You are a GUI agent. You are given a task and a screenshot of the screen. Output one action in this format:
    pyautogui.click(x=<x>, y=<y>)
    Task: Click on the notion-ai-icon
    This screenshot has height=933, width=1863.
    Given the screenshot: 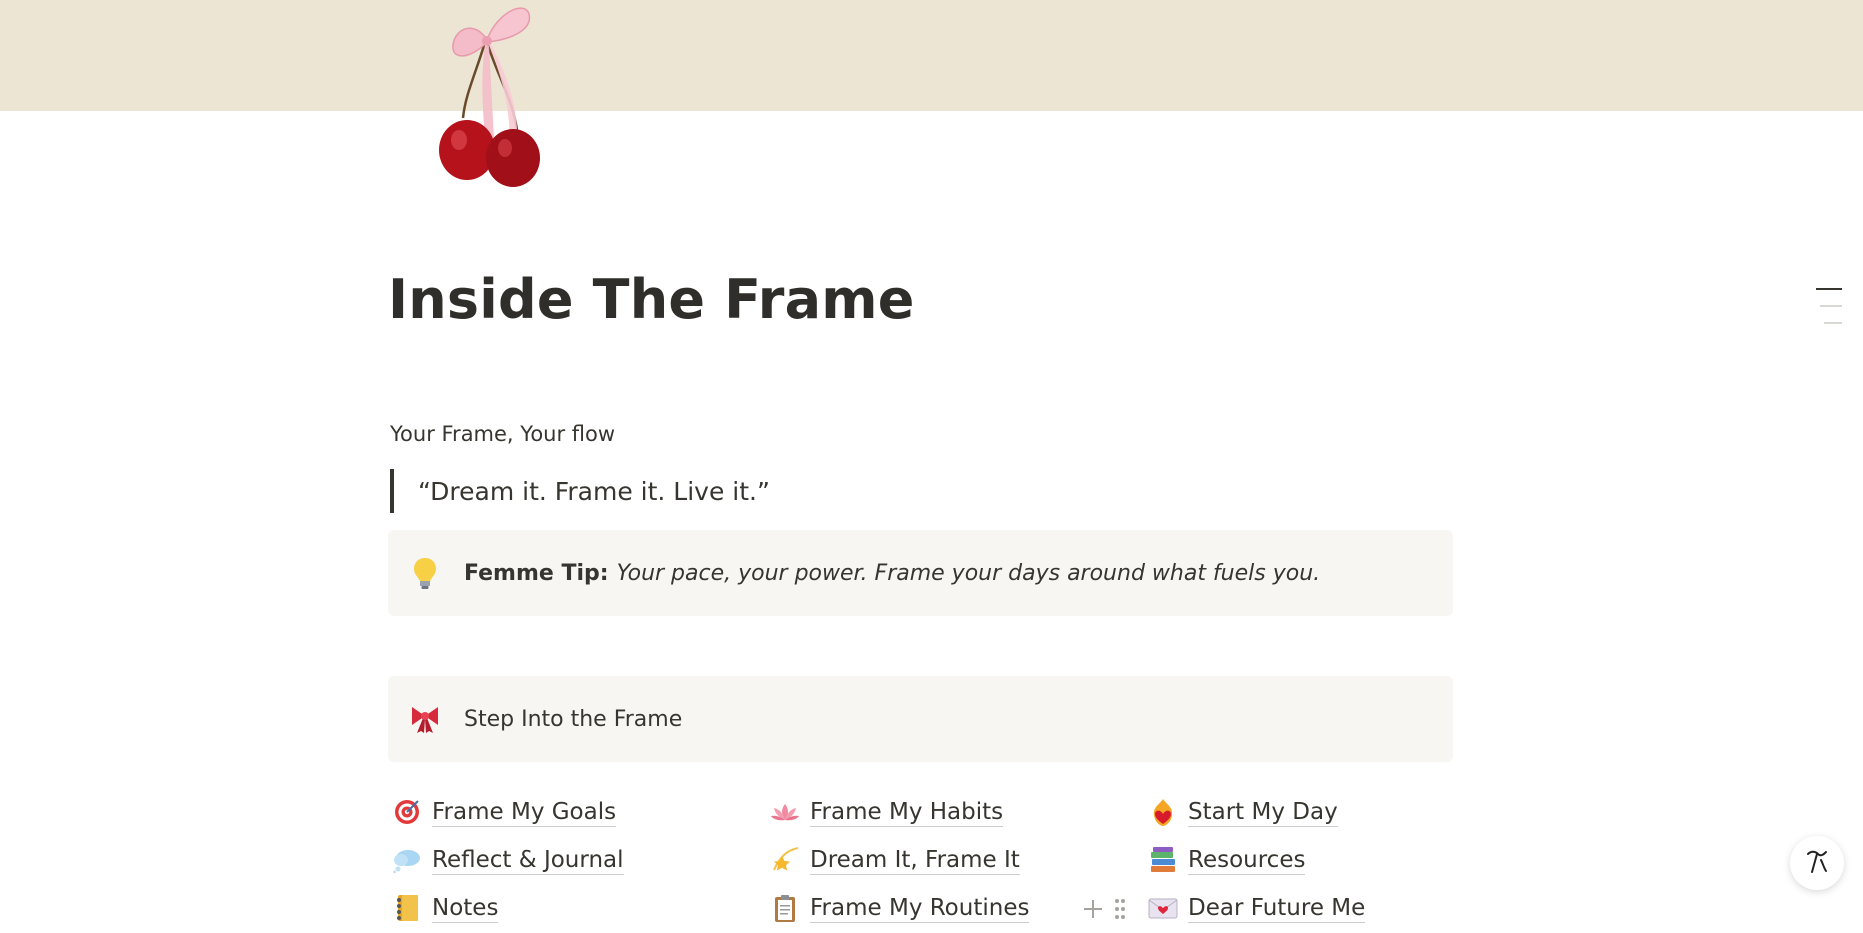 What is the action you would take?
    pyautogui.click(x=1817, y=863)
    